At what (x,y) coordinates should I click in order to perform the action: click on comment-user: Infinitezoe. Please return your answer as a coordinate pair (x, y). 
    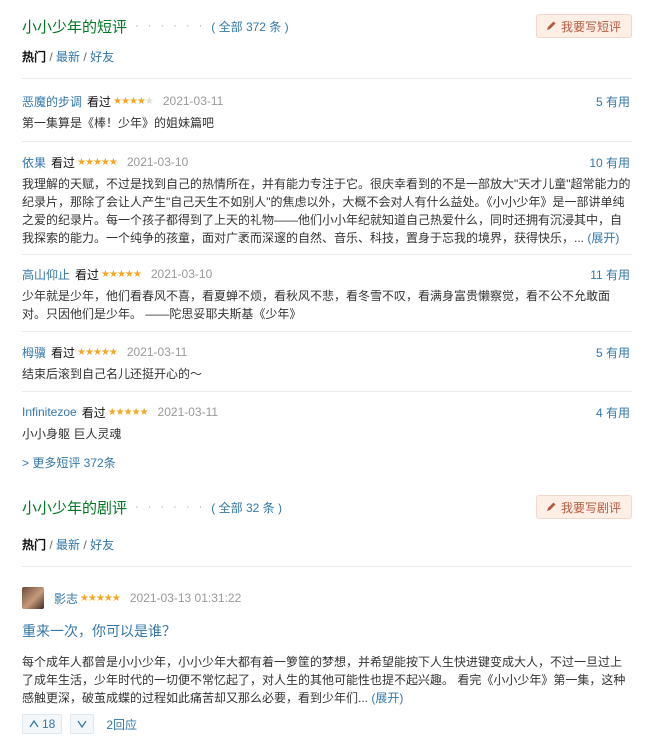
    Looking at the image, I should click on (49, 412).